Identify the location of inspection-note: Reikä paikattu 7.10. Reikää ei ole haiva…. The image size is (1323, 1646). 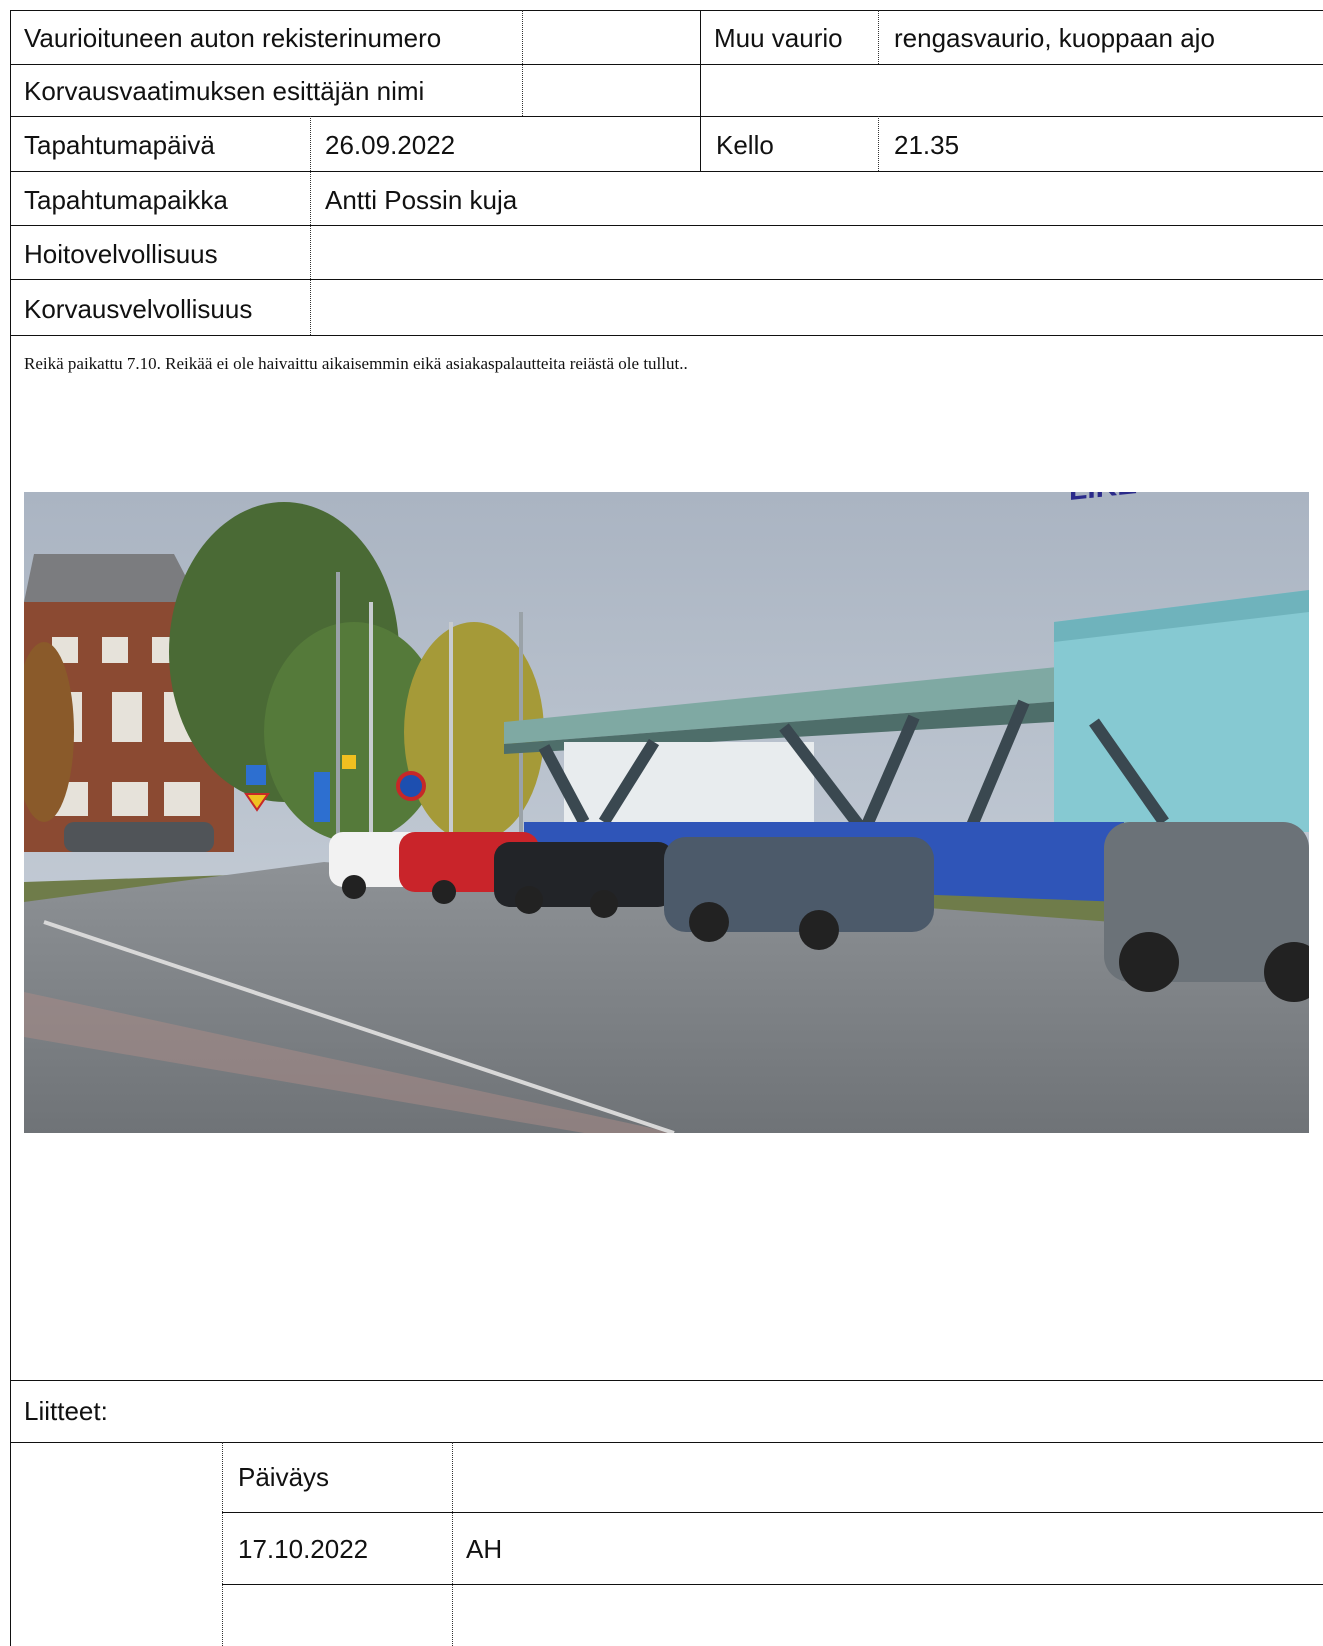
(356, 363).